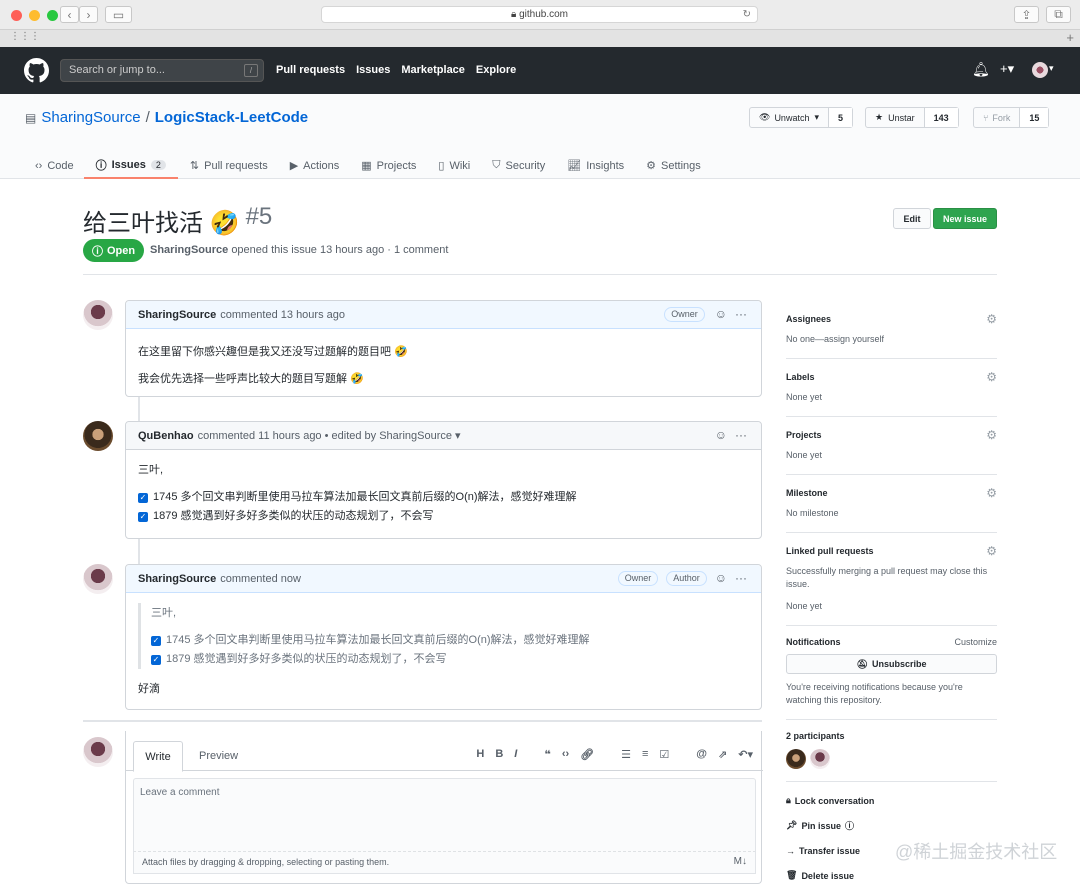  I want to click on tab-preview: Preview, so click(218, 756).